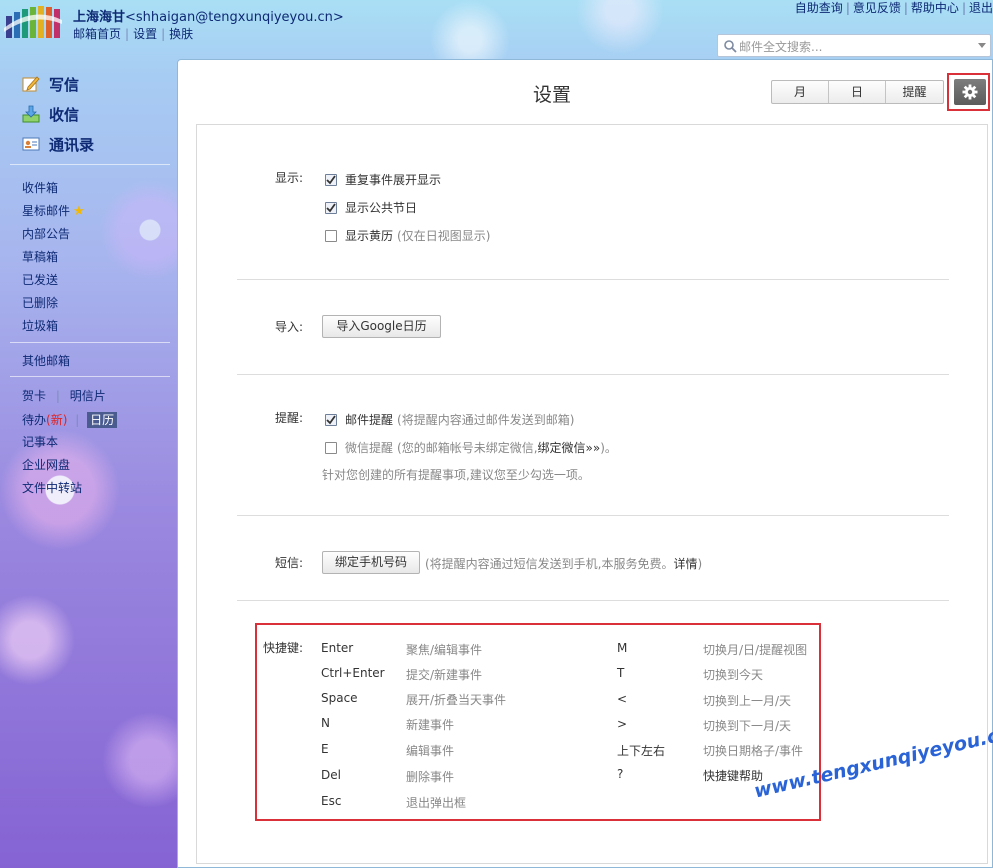 Image resolution: width=993 pixels, height=868 pixels. I want to click on import-google-calendar-button: 导入Google日历, so click(381, 326).